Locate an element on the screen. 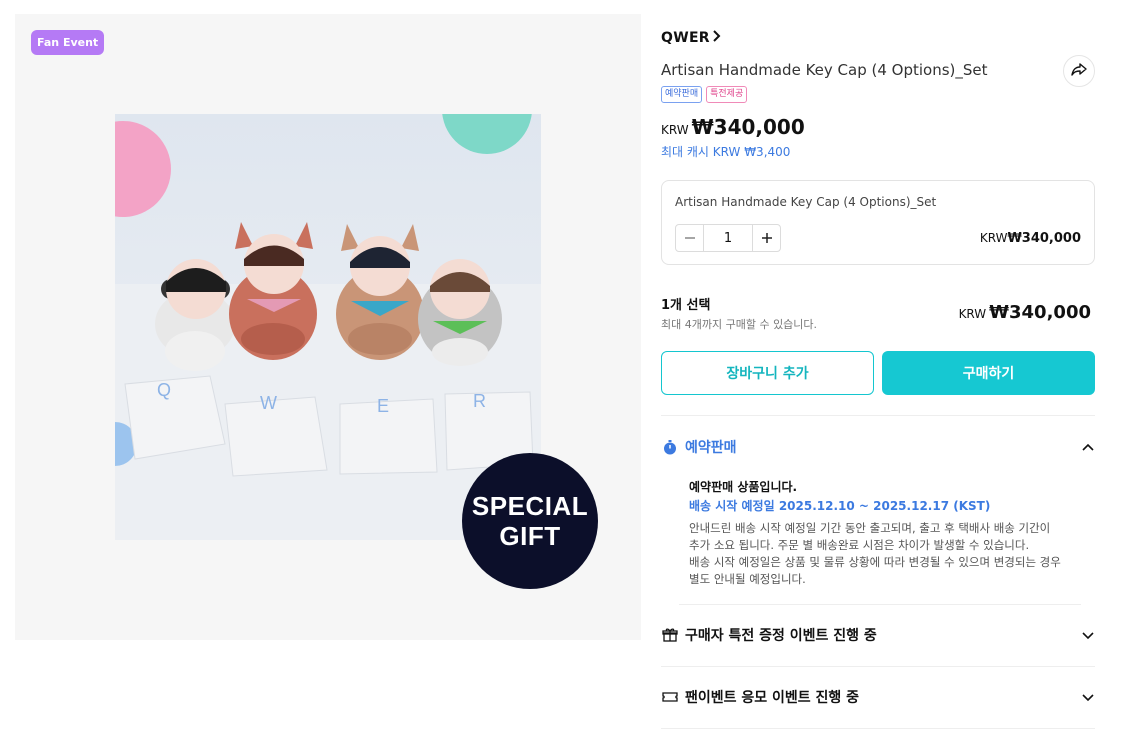 The width and height of the screenshot is (1131, 735). buy-now-button: 구매하기 is located at coordinates (988, 373).